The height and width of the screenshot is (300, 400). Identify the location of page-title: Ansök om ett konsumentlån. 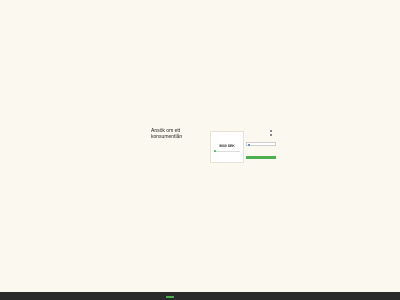
(167, 134).